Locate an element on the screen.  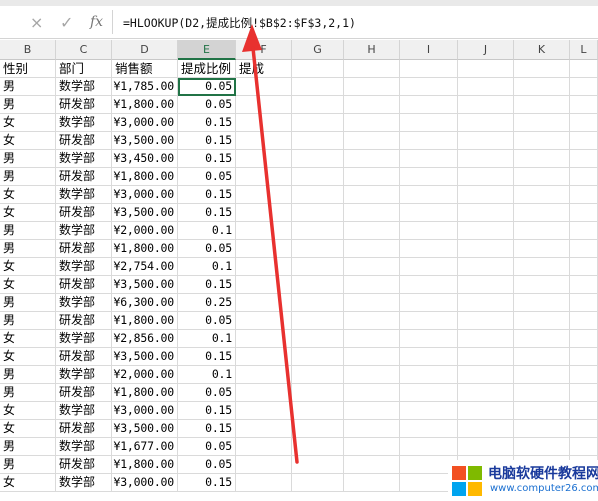
column-header: G is located at coordinates (318, 50).